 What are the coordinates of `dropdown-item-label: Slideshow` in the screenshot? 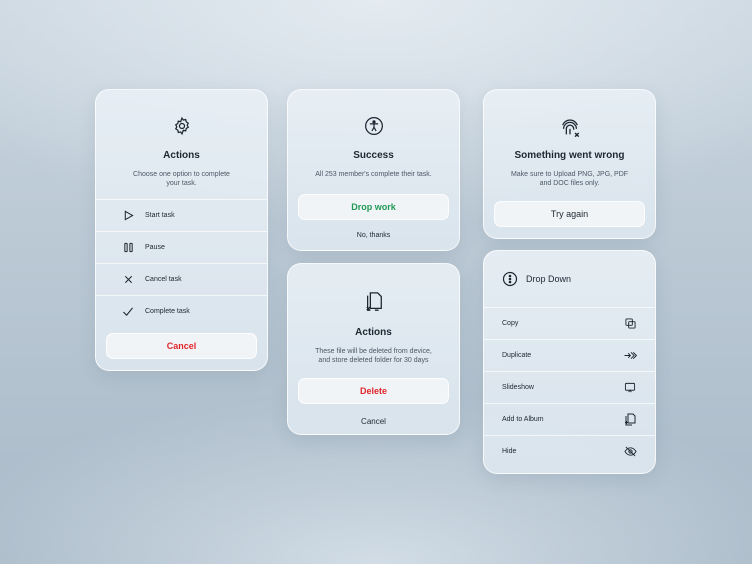 It's located at (518, 387).